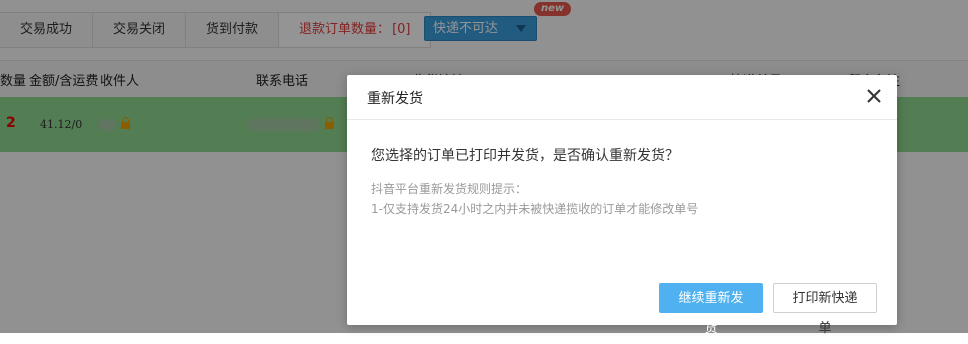  What do you see at coordinates (535, 209) in the screenshot?
I see `hint-rule: 1-仅支持发货24小时之内并未被快递揽收的订单才能修改单号` at bounding box center [535, 209].